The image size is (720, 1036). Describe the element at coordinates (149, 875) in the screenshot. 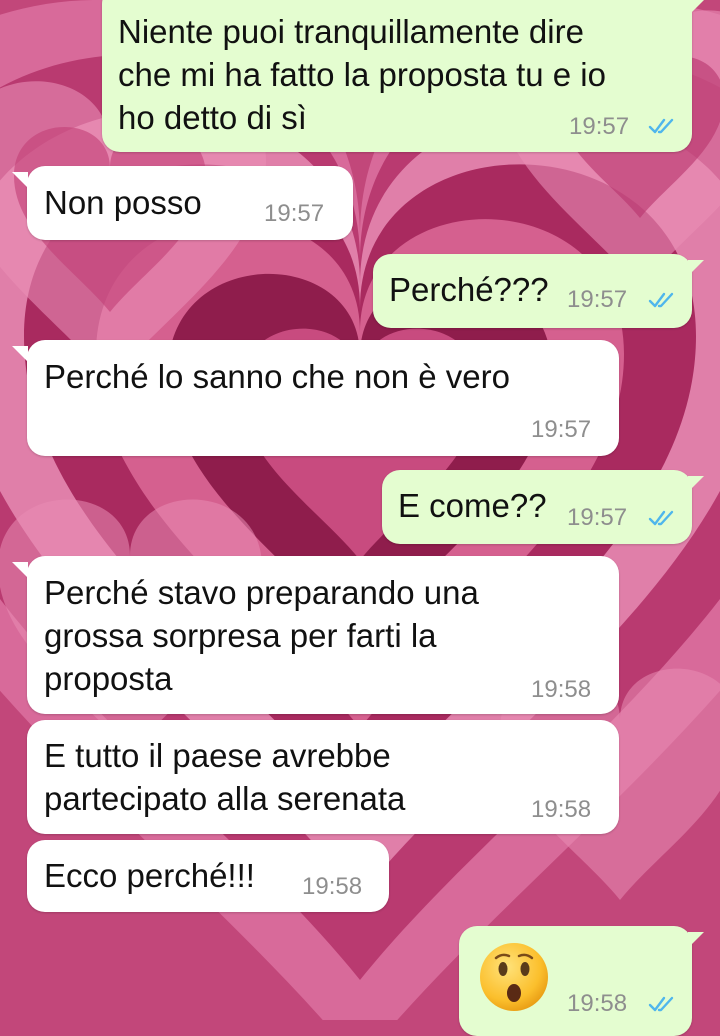

I see `message-text: Ecco perché!!!` at that location.